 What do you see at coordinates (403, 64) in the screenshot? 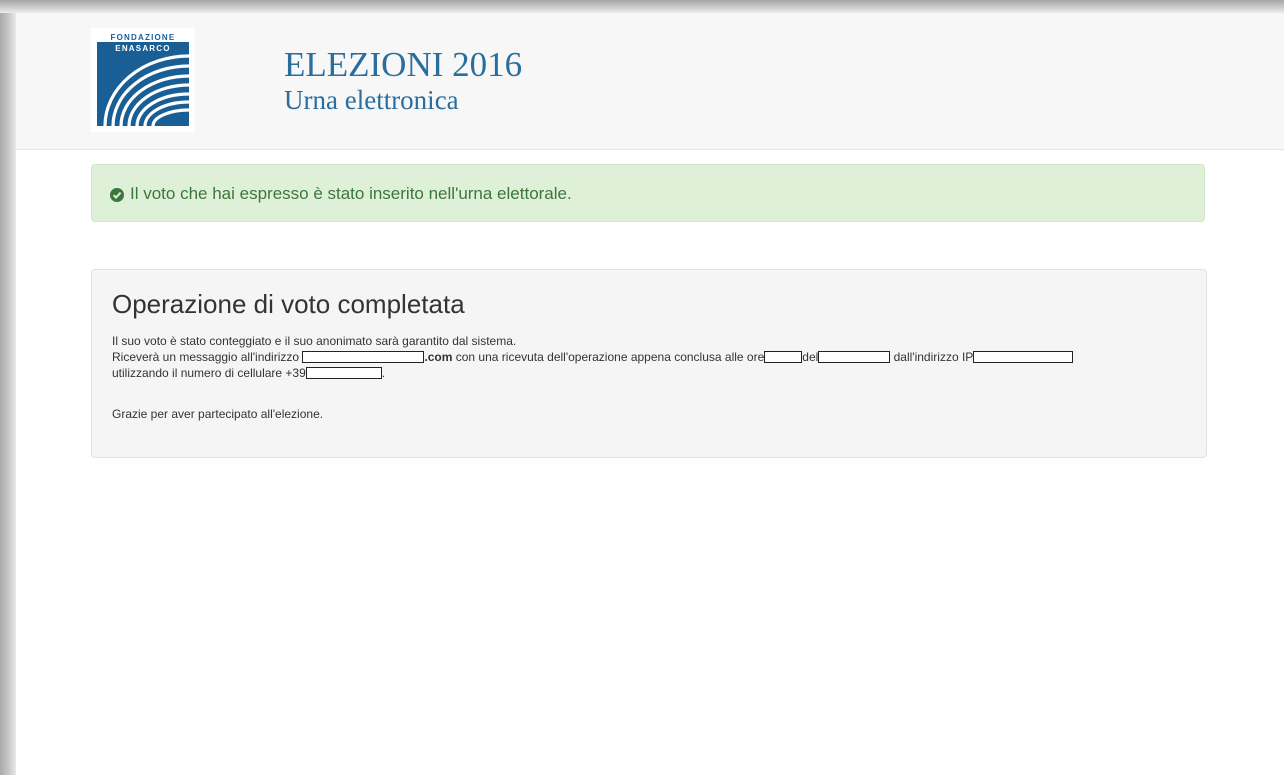
I see `page-title: ELEZIONI 2016` at bounding box center [403, 64].